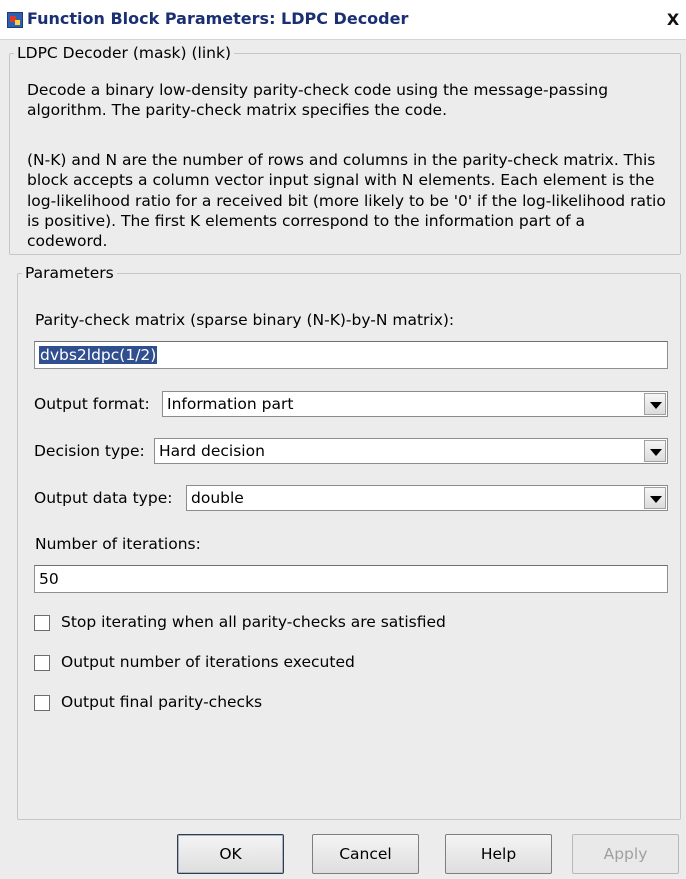 This screenshot has width=686, height=879. I want to click on output-data-type-select: double, so click(427, 498).